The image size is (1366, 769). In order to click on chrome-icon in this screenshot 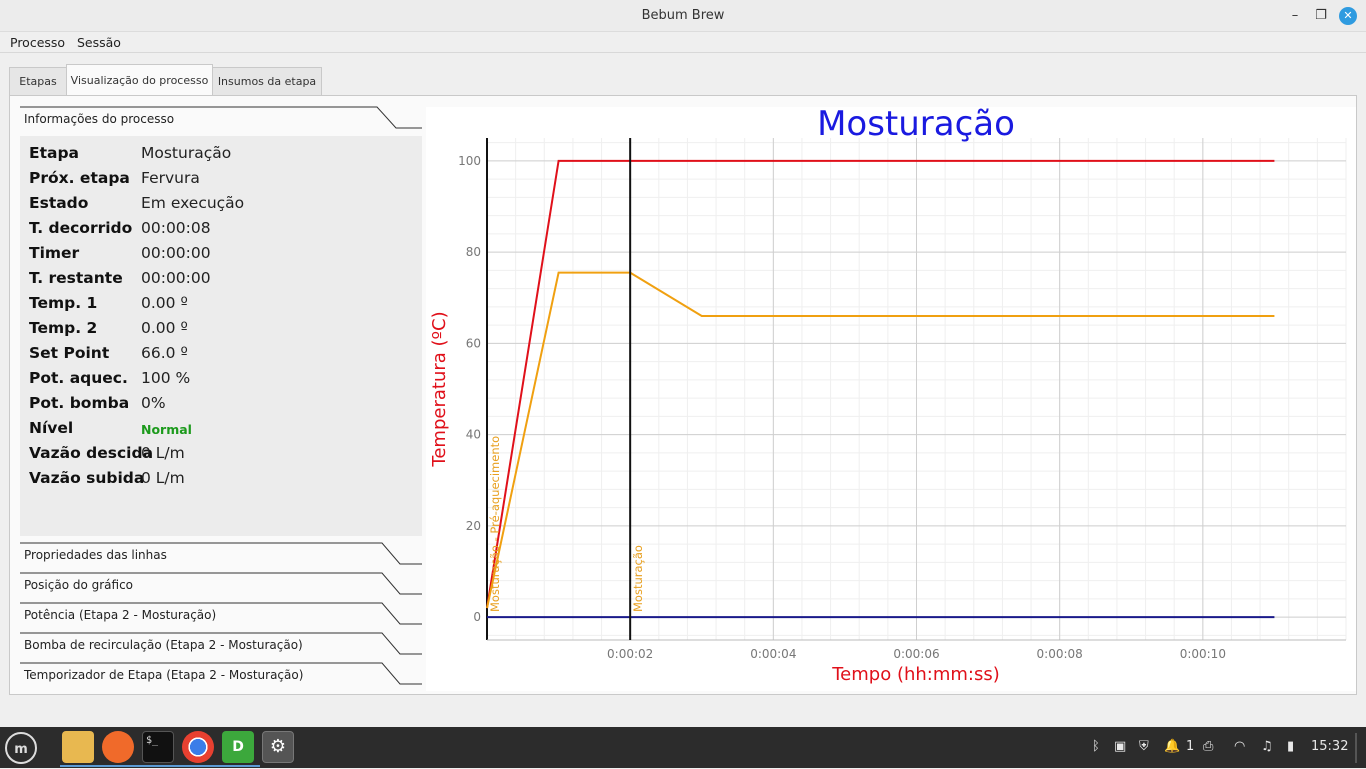, I will do `click(198, 747)`.